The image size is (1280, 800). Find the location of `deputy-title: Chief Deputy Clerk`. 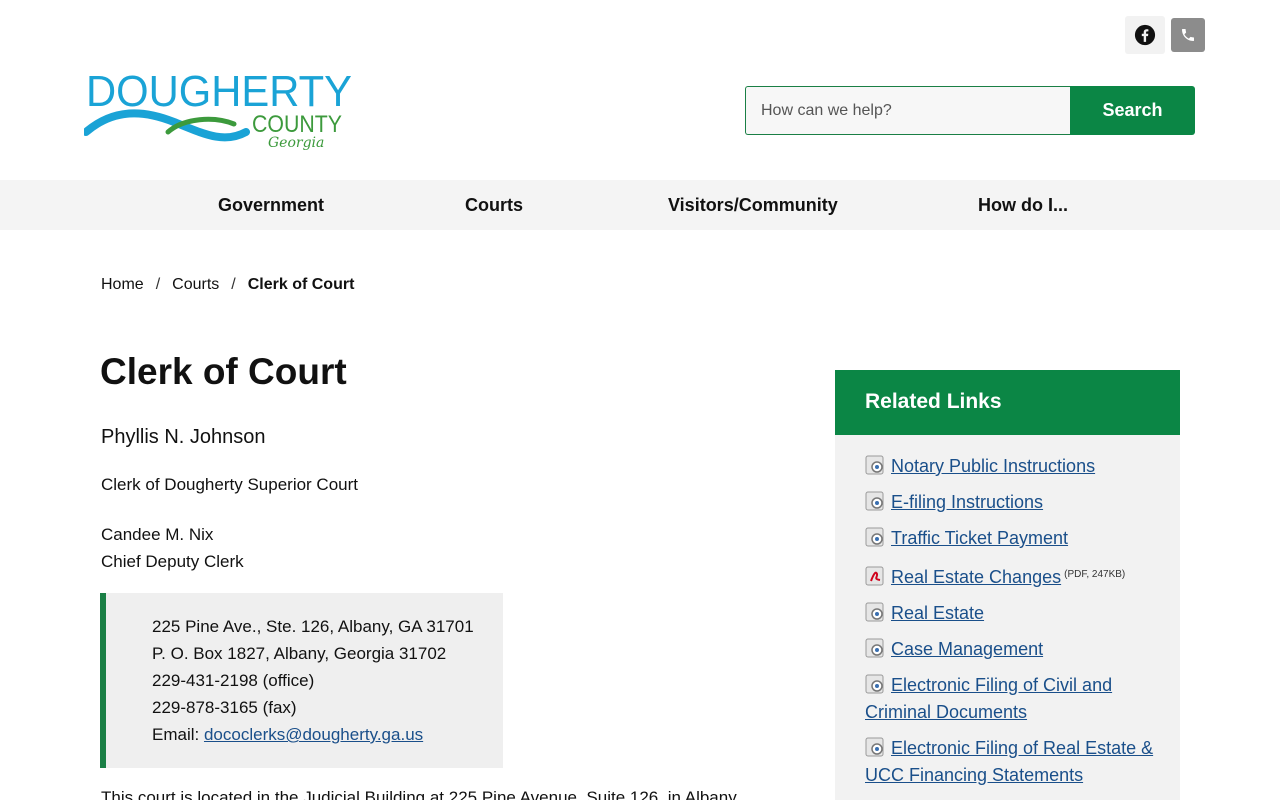

deputy-title: Chief Deputy Clerk is located at coordinates (172, 561).